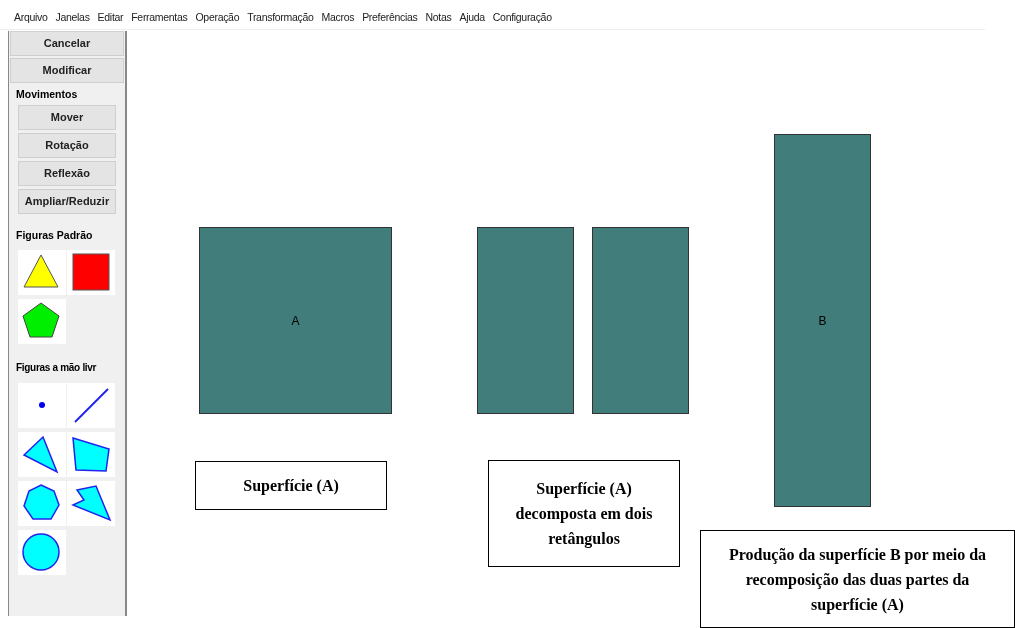 Image resolution: width=1015 pixels, height=628 pixels. What do you see at coordinates (822, 321) in the screenshot?
I see `shape-label: B` at bounding box center [822, 321].